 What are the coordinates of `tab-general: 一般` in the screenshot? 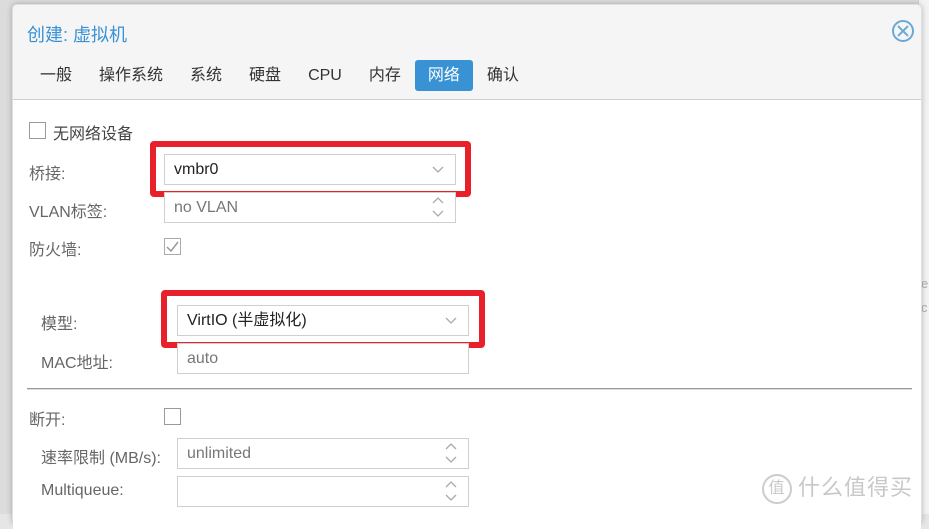 It's located at (56, 75).